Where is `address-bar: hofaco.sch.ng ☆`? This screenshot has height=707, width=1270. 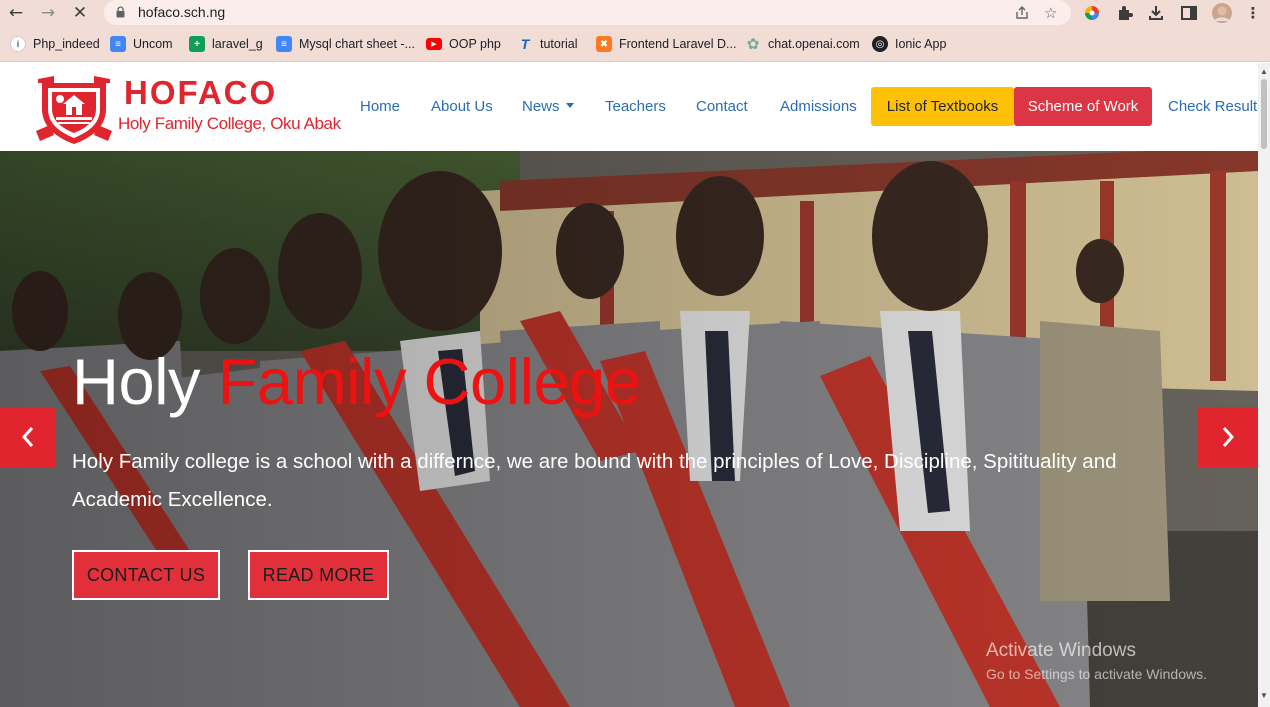 address-bar: hofaco.sch.ng ☆ is located at coordinates (587, 12).